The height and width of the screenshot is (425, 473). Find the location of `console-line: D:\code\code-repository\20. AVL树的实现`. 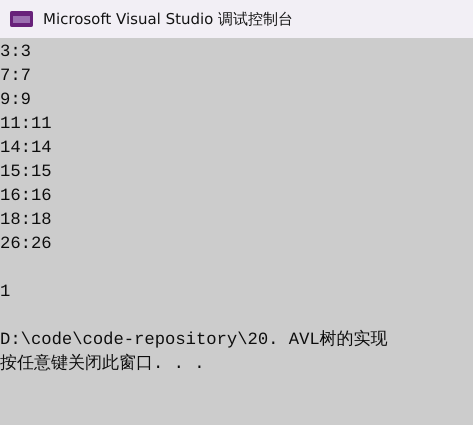

console-line: D:\code\code-repository\20. AVL树的实现 is located at coordinates (194, 340).